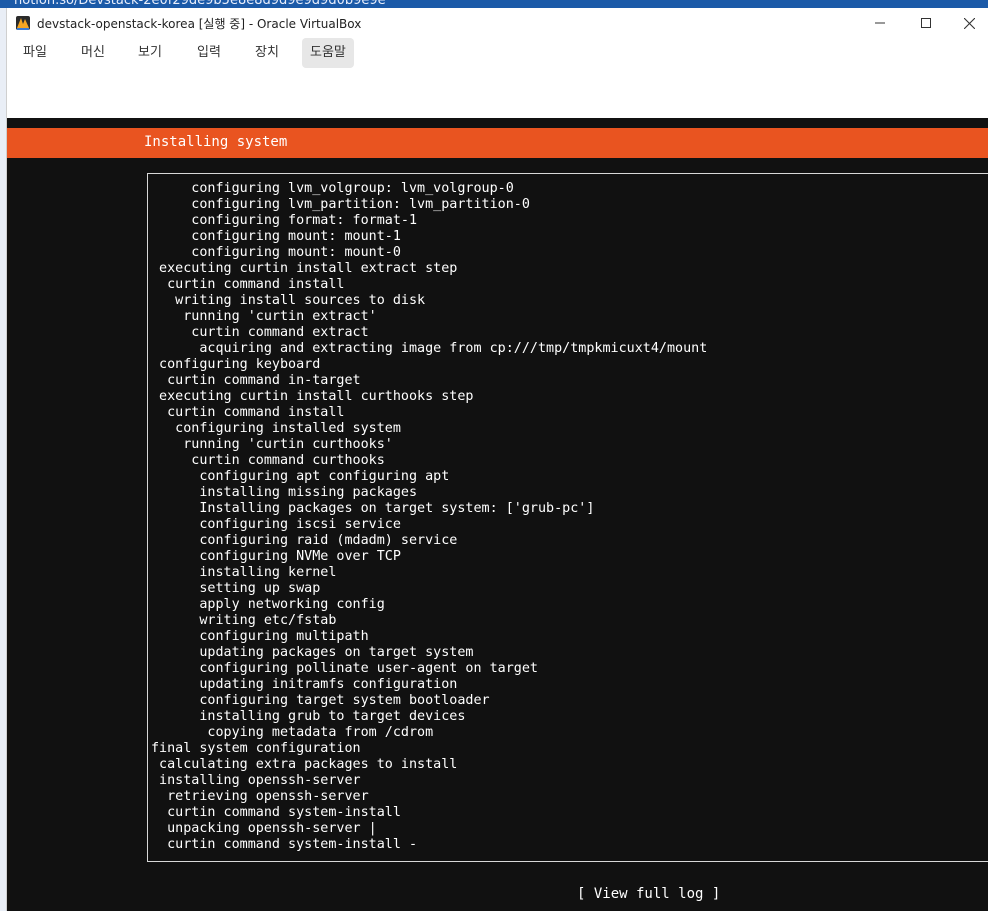  What do you see at coordinates (284, 844) in the screenshot?
I see `log-line: curtin command system-install -` at bounding box center [284, 844].